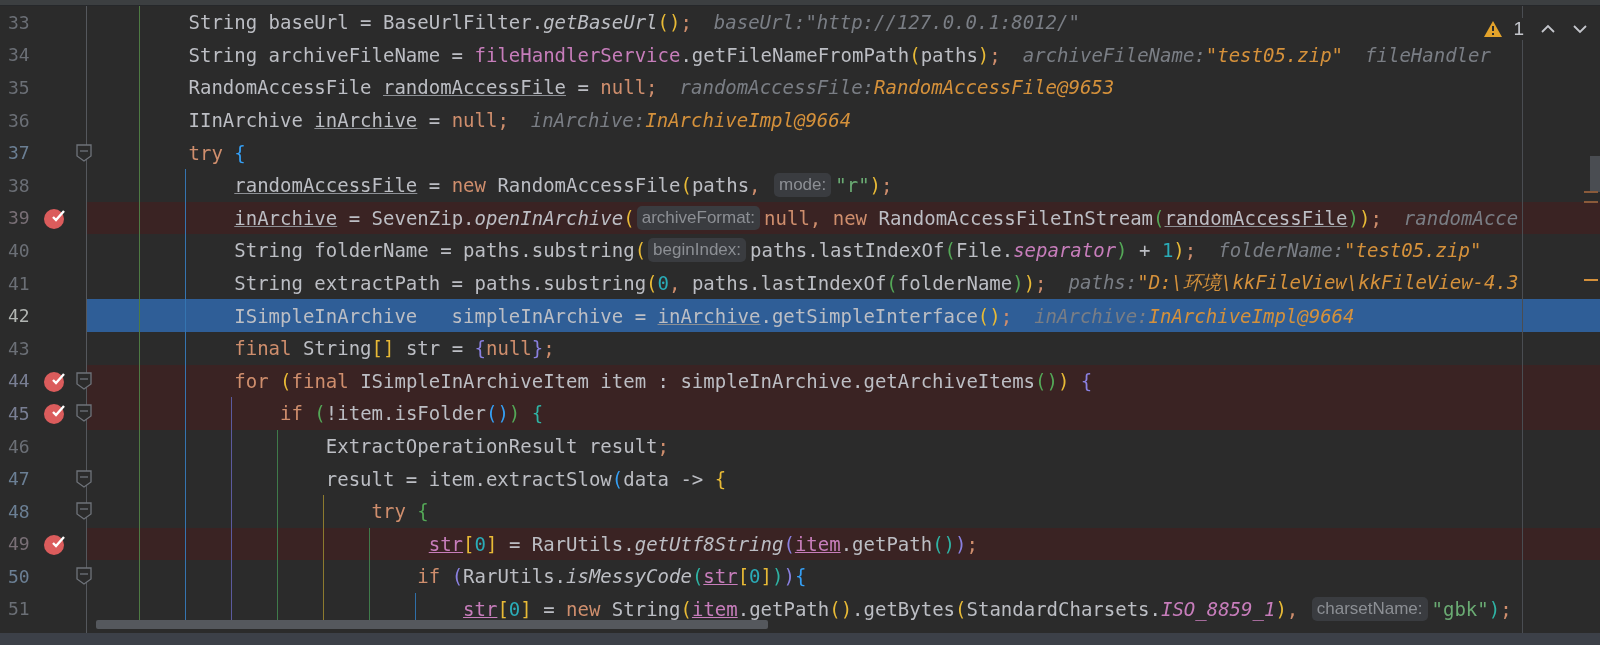 The height and width of the screenshot is (645, 1600). Describe the element at coordinates (19, 544) in the screenshot. I see `line-number: 49` at that location.